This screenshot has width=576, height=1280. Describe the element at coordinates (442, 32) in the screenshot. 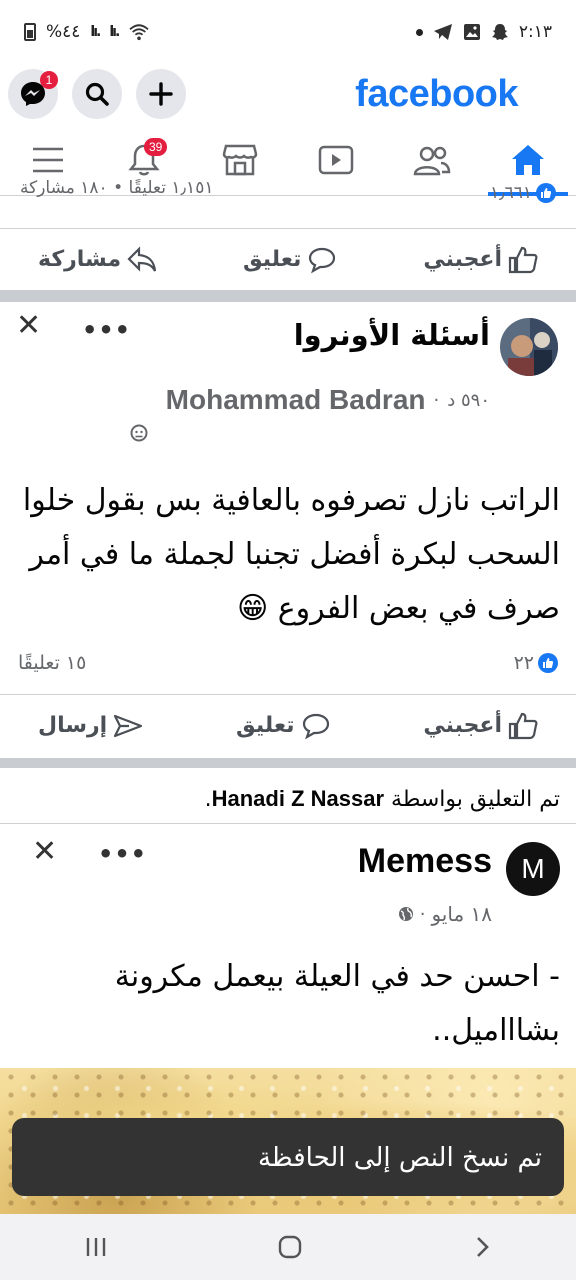

I see `telegram-icon` at that location.